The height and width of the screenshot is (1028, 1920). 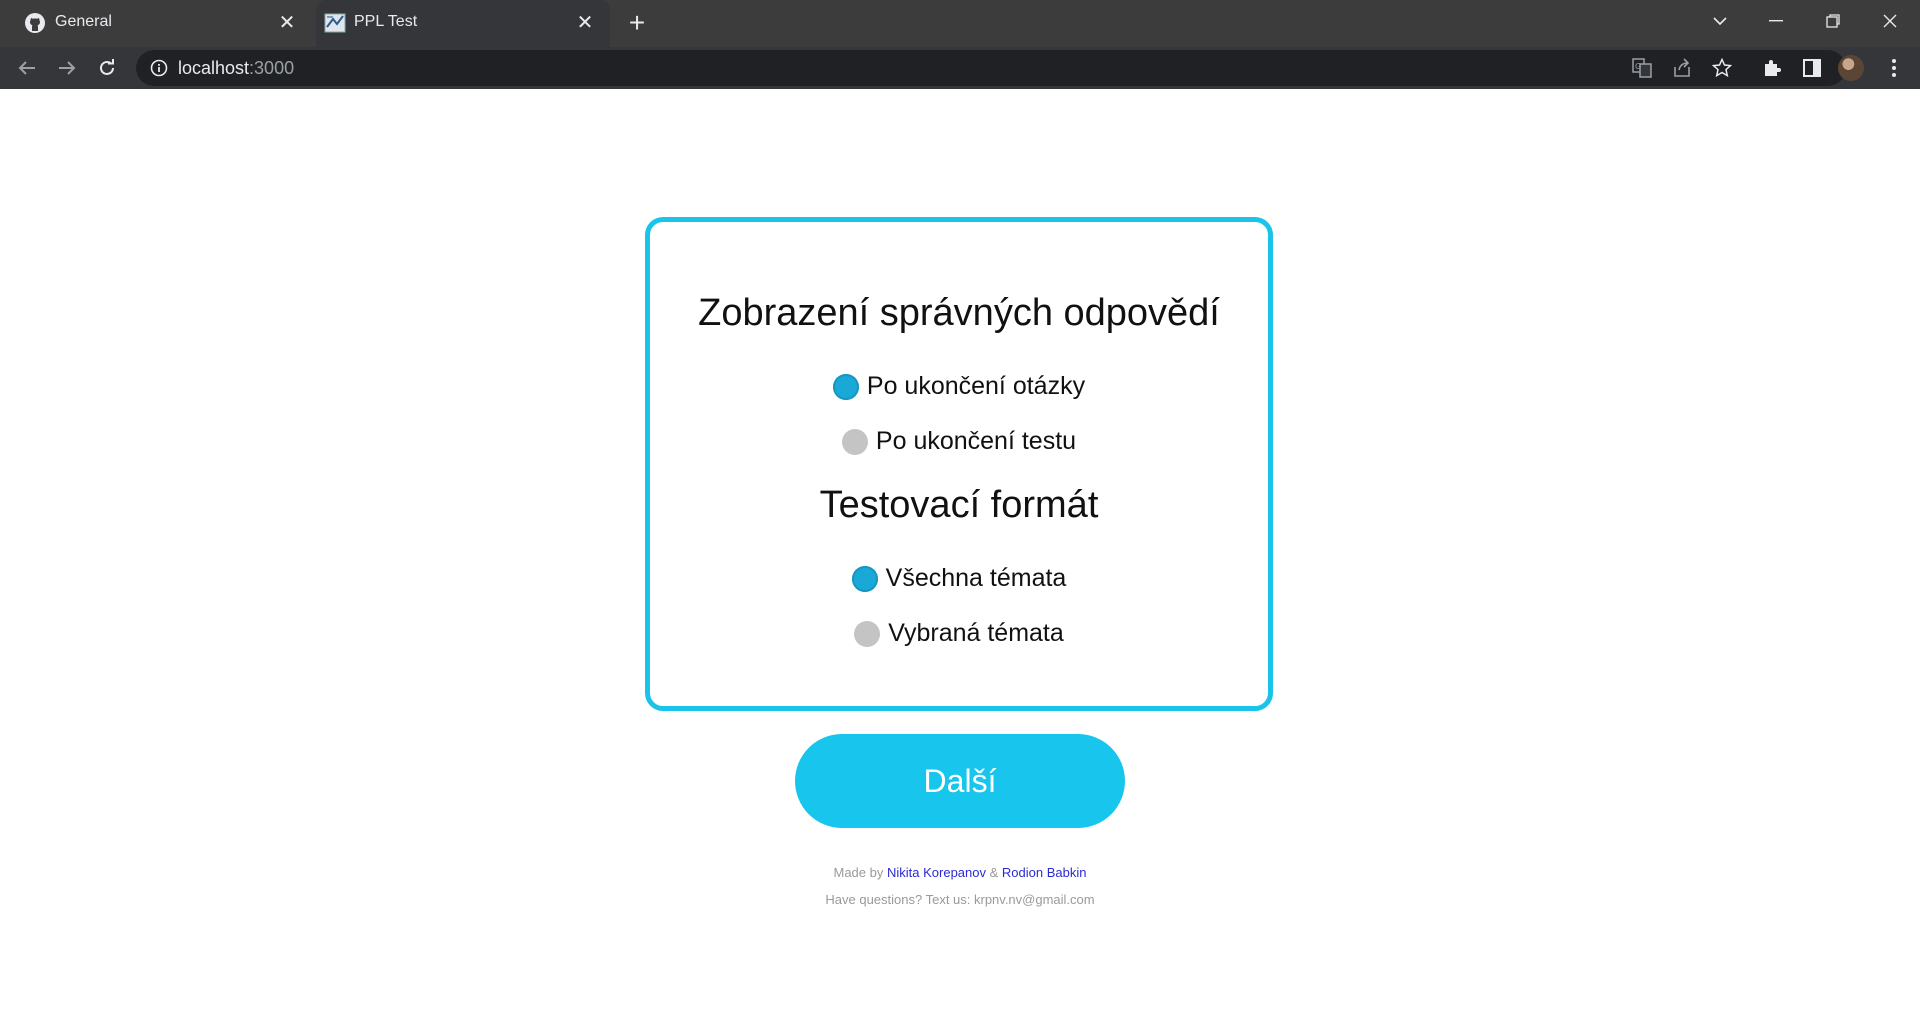 I want to click on page-favicon, so click(x=335, y=23).